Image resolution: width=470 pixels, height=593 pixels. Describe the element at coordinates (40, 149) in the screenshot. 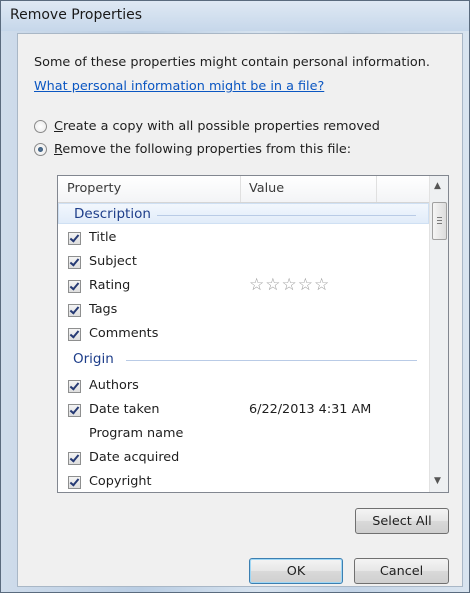

I see `remove-properties-radio` at that location.